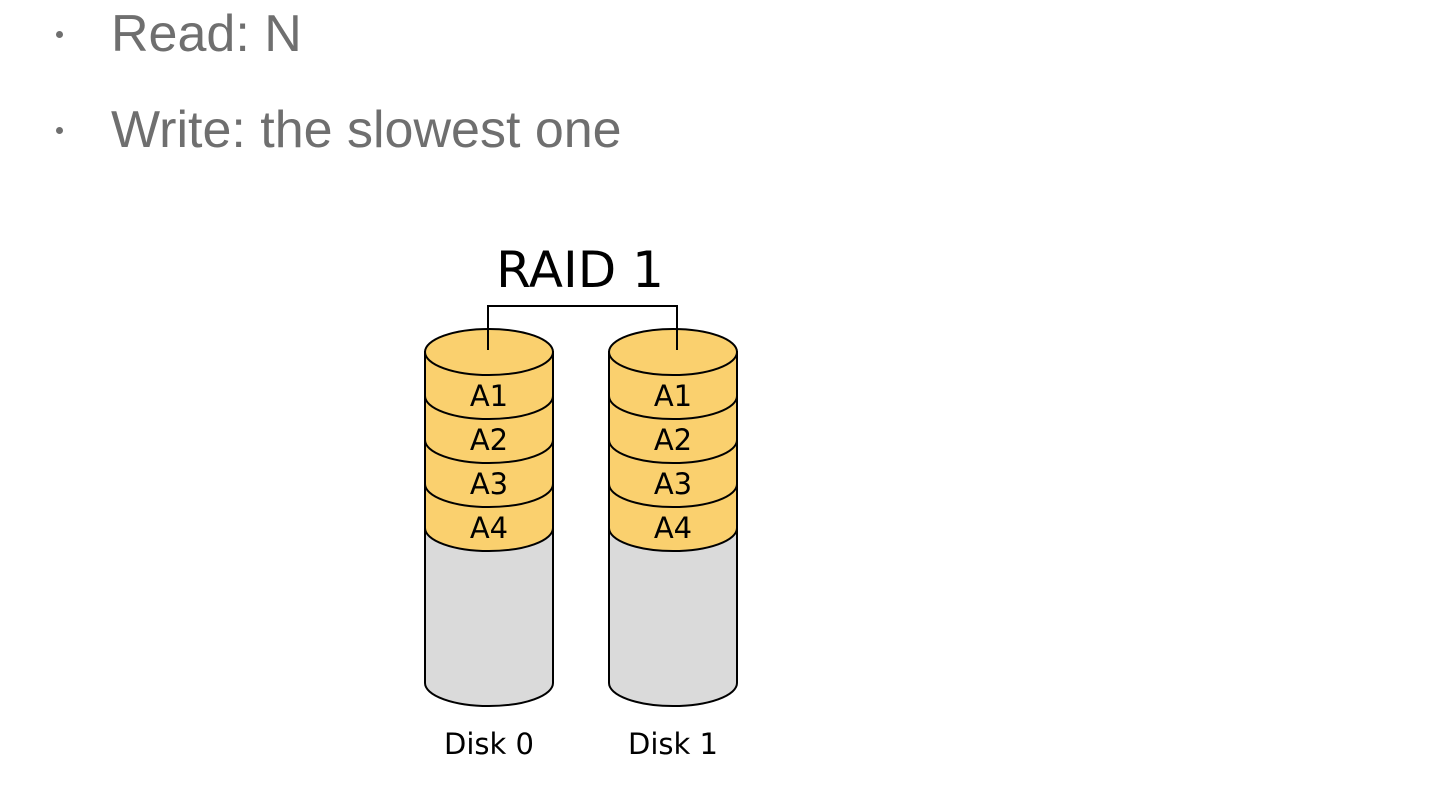  I want to click on disk-0: A1 A2 A3 A4, so click(489, 517).